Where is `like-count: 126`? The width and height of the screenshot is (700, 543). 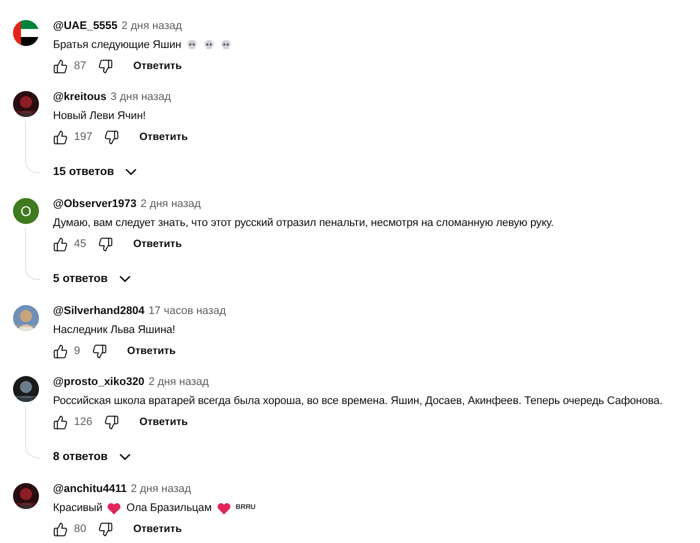
like-count: 126 is located at coordinates (83, 422).